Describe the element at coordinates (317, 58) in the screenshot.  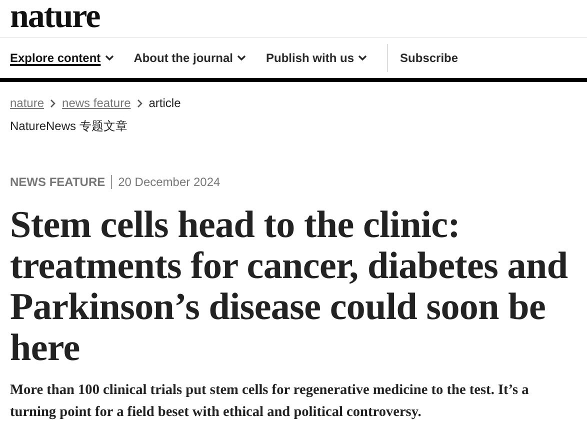
I see `nav-menu-link: Publish with us` at that location.